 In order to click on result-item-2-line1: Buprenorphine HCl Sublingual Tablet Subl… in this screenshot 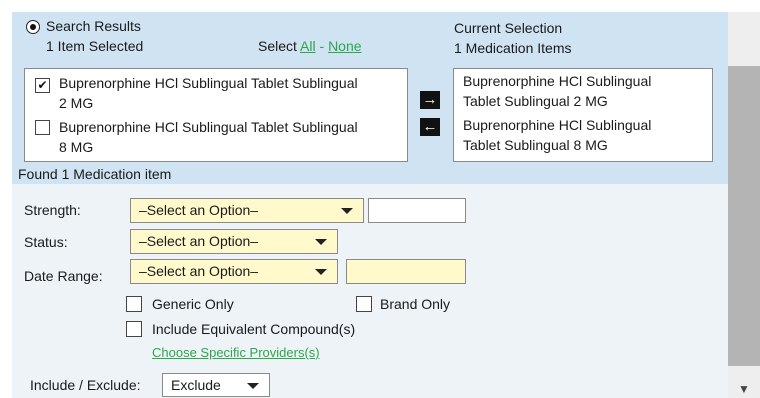, I will do `click(208, 127)`.